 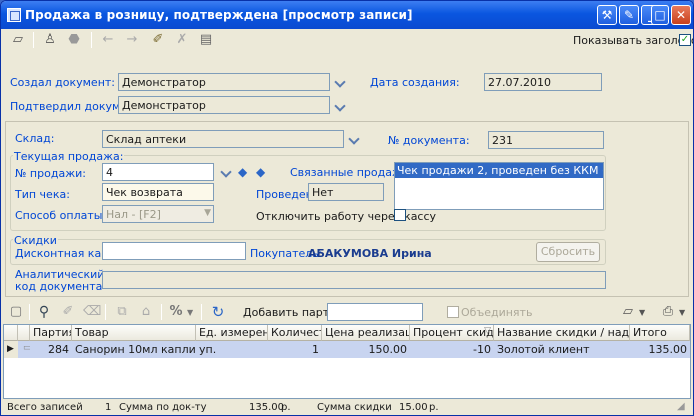 I want to click on edit-form-icon: ▱, so click(x=18, y=40).